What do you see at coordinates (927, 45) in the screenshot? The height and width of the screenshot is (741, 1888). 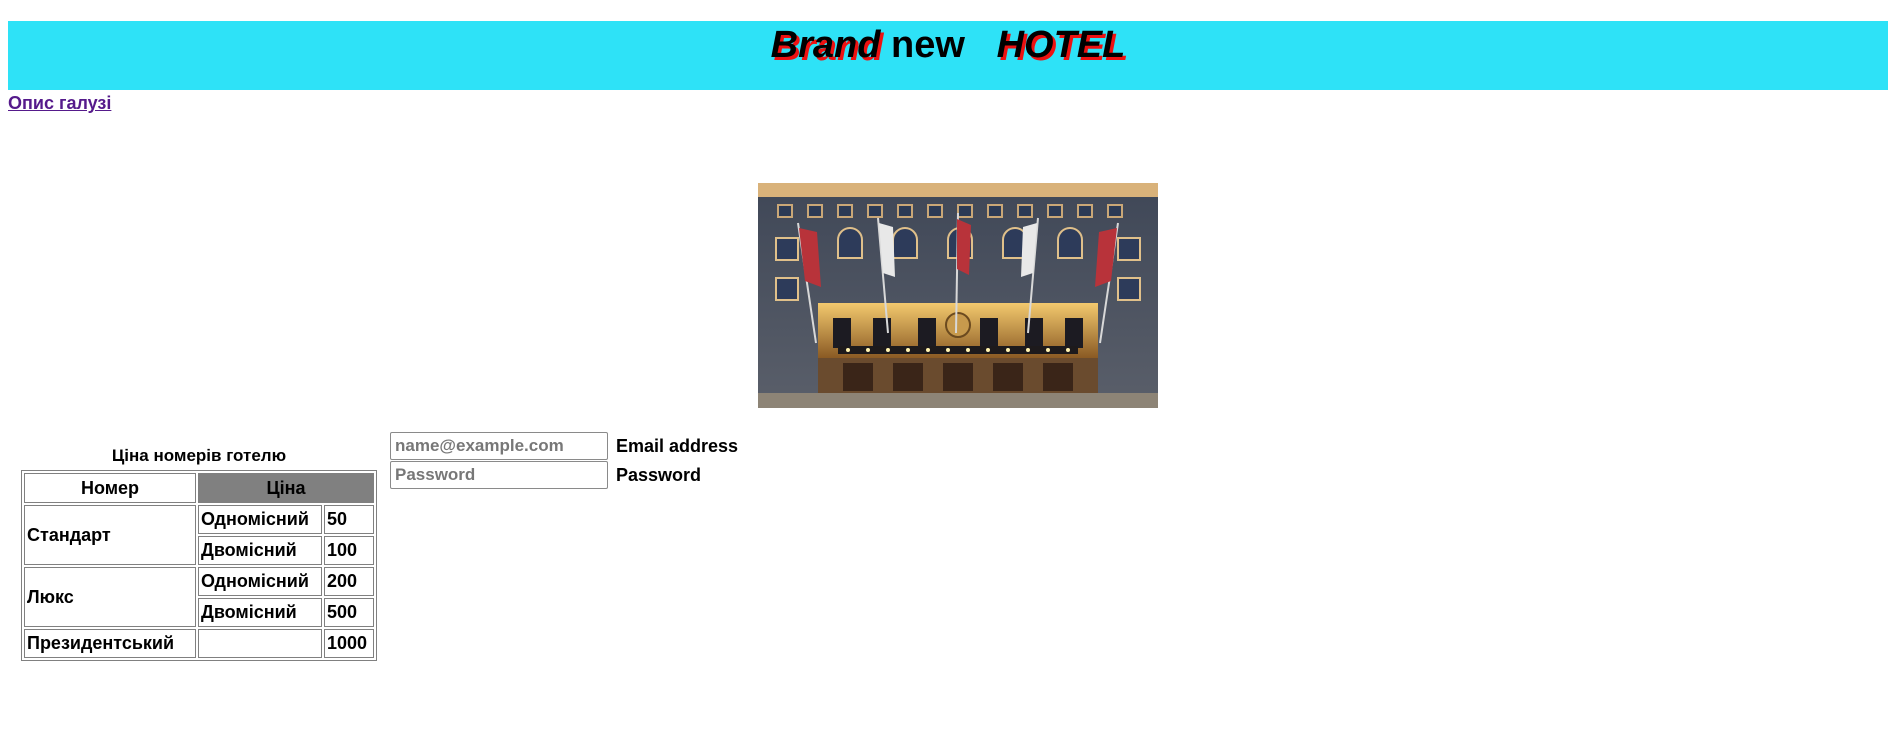 I see `title-word-new: new` at bounding box center [927, 45].